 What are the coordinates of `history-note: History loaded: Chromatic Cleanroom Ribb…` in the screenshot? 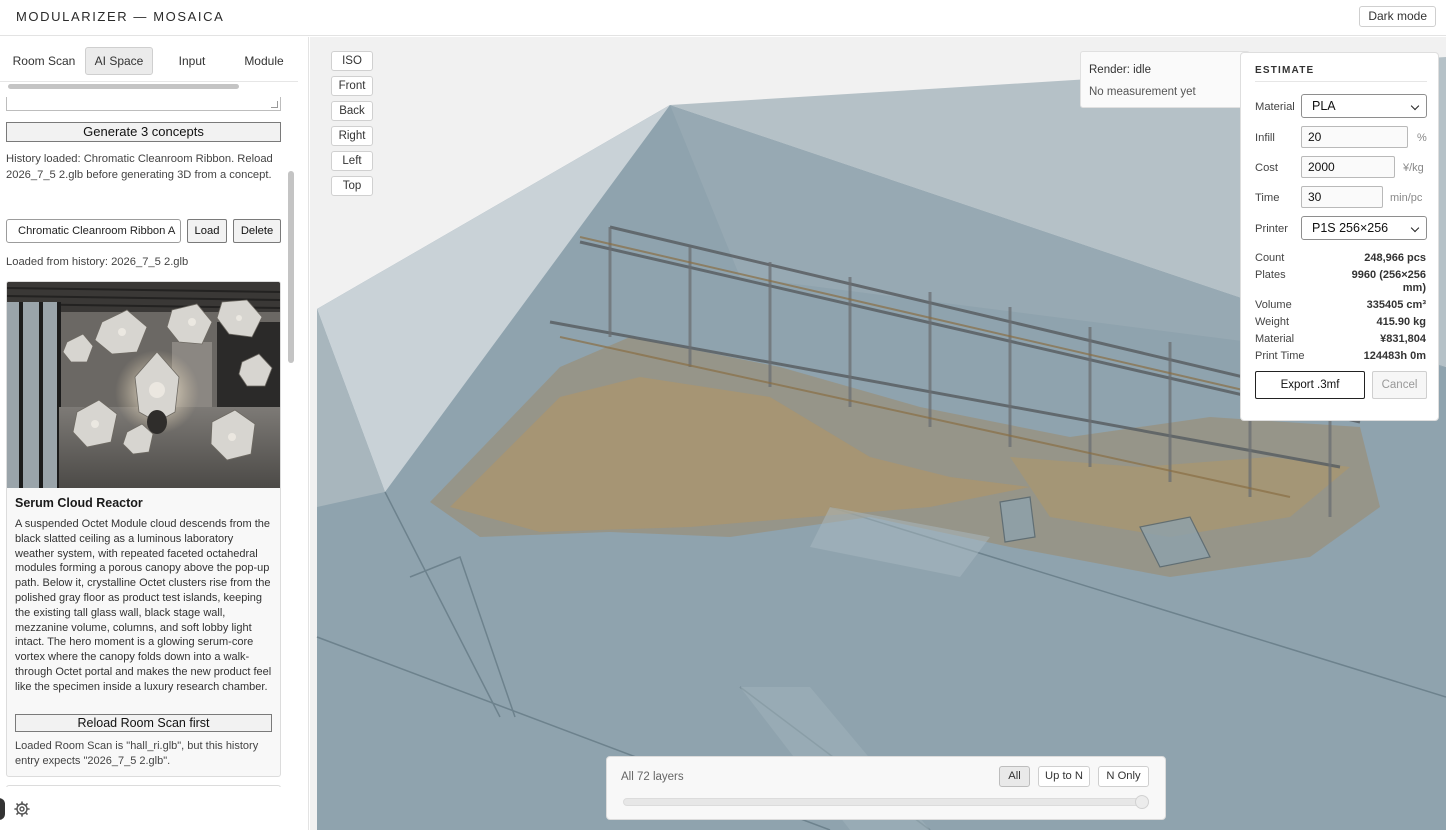 It's located at (139, 167).